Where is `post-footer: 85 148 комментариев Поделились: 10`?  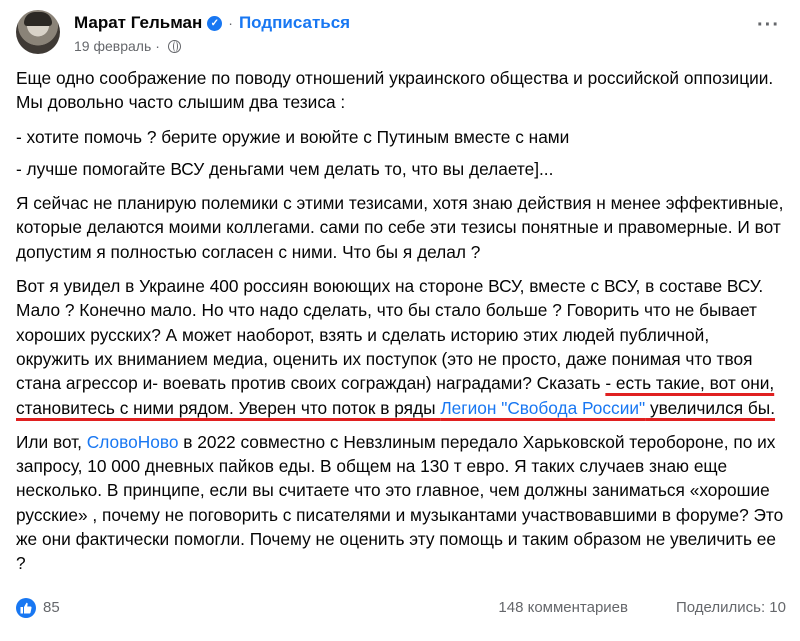 post-footer: 85 148 комментариев Поделились: 10 is located at coordinates (402, 611).